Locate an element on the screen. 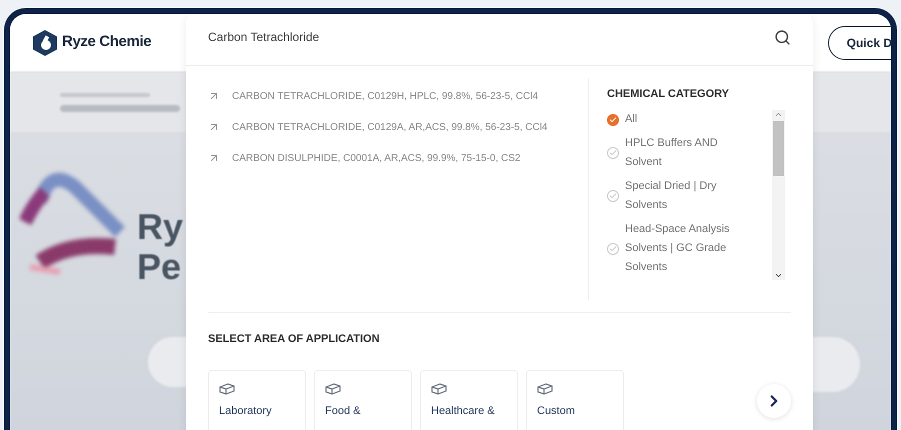 The width and height of the screenshot is (901, 430). suggestion-link: CARBON DISULPHIDE, C0001A, AR,ACS, 99.9%, 75-15-0, CS2 is located at coordinates (391, 158).